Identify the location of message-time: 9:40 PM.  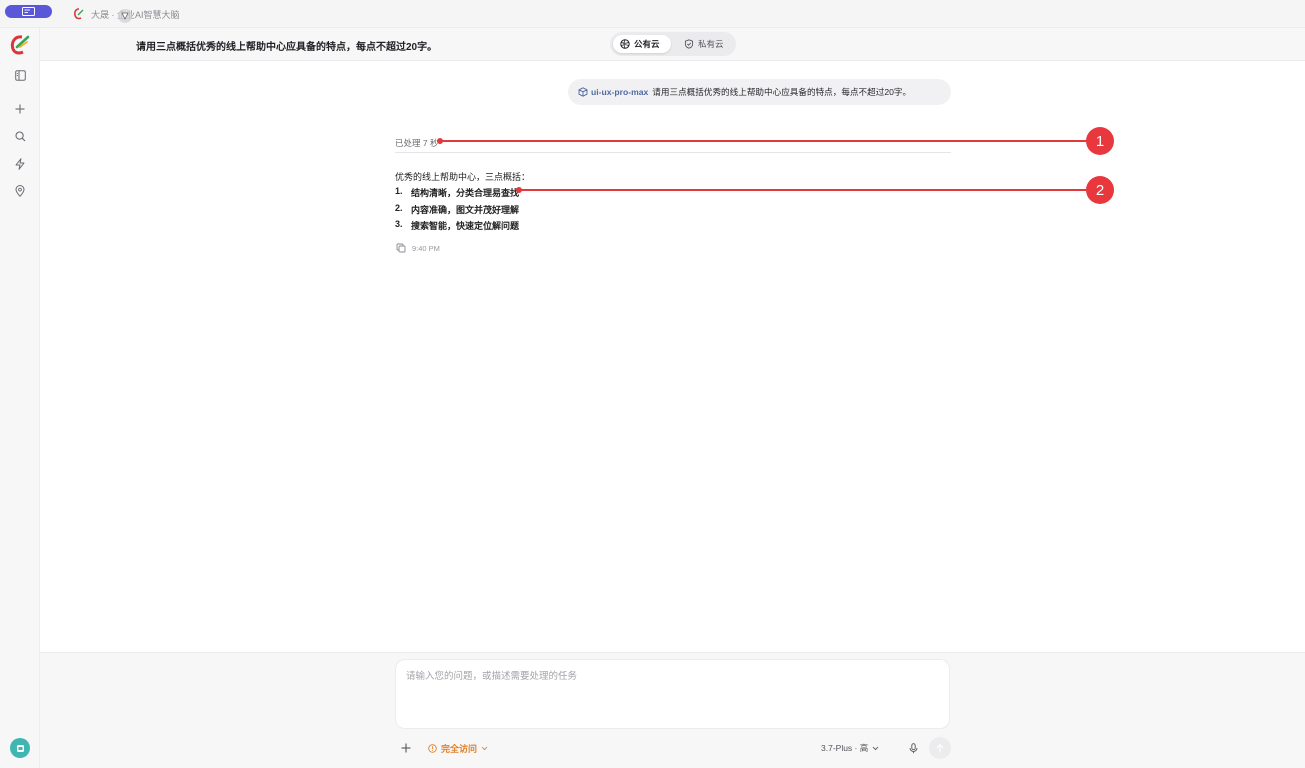
(426, 248).